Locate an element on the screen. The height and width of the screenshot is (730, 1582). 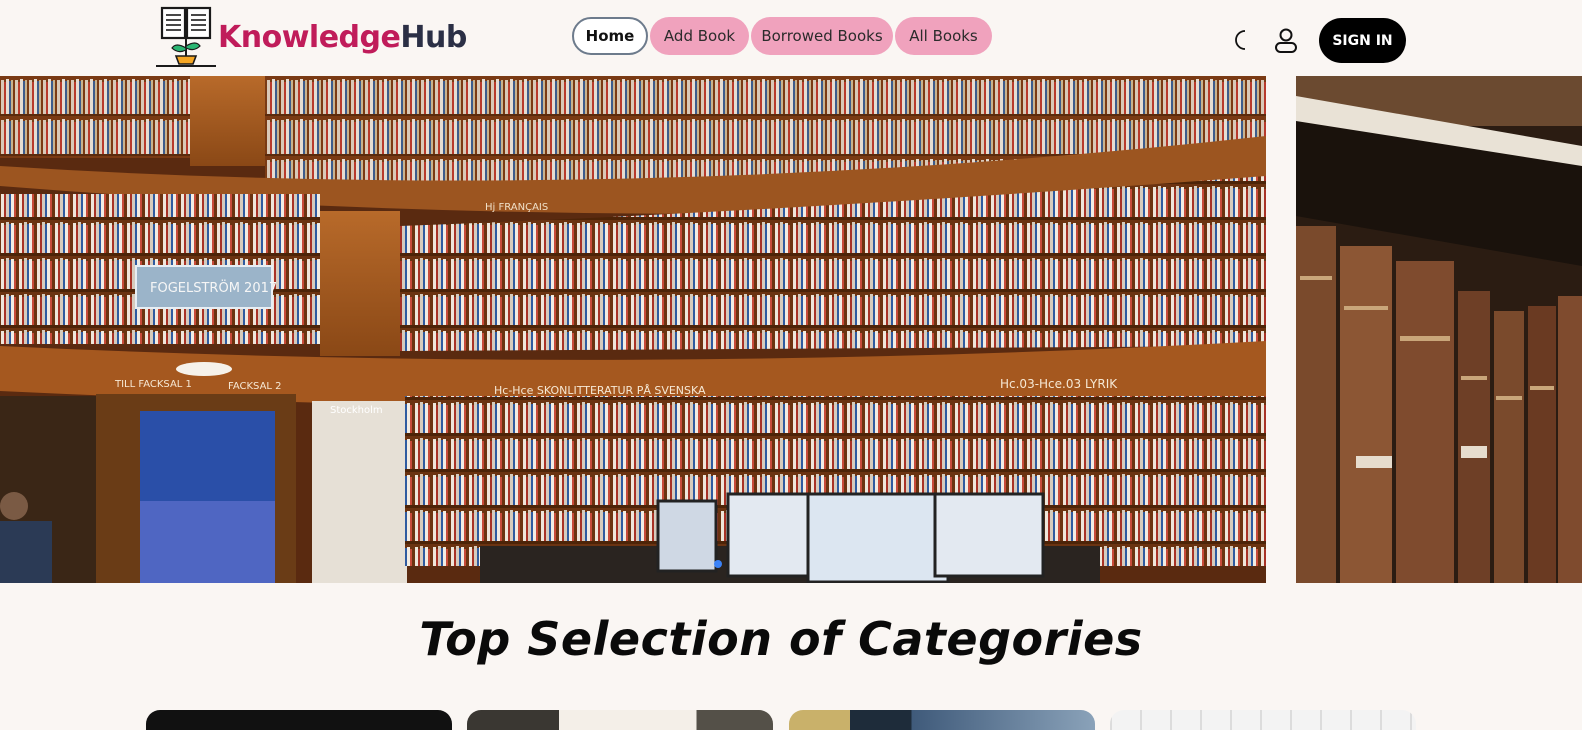
svg-text: TILL FACKSAL 1 is located at coordinates (153, 384).